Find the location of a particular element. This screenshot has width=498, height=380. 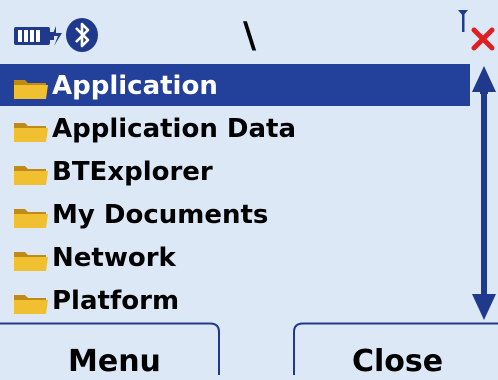

bluetooth-icon is located at coordinates (82, 35).